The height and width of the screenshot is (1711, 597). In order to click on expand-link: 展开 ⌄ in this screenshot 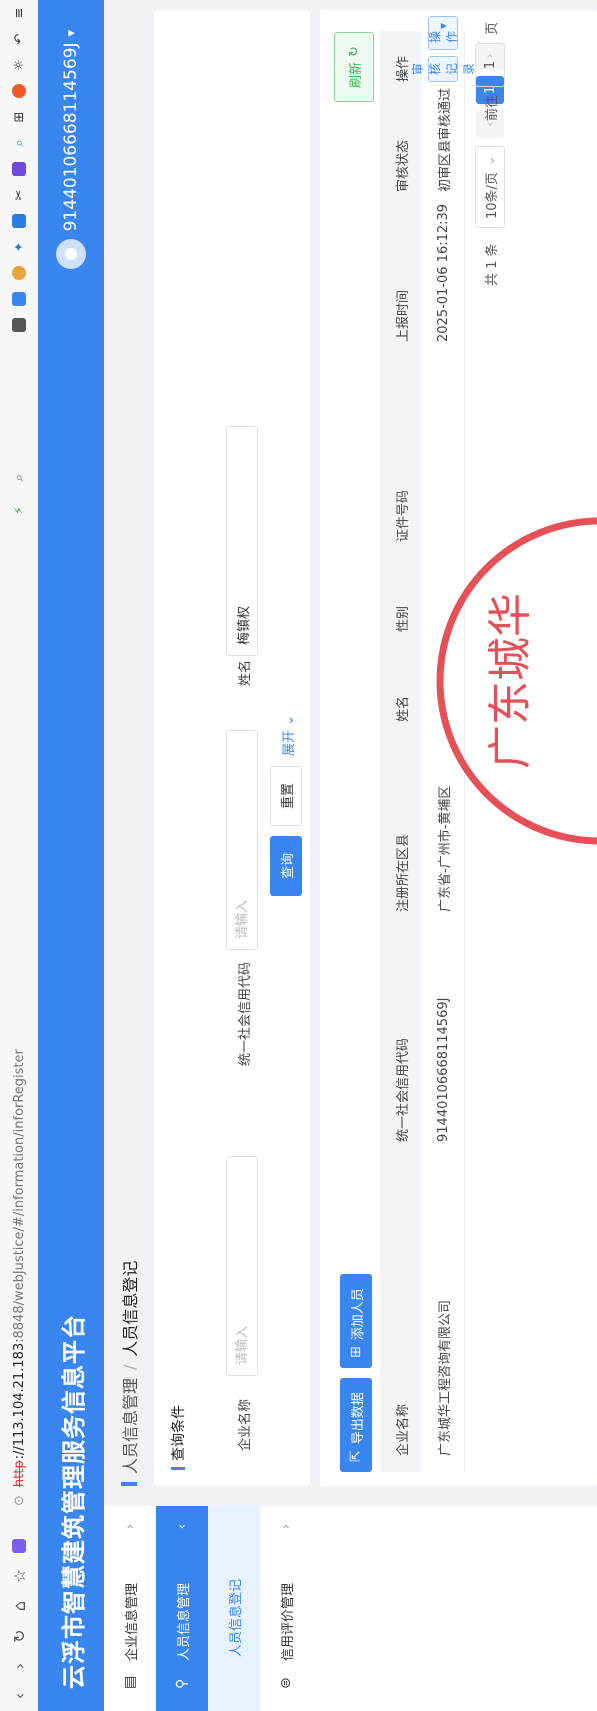, I will do `click(287, 735)`.